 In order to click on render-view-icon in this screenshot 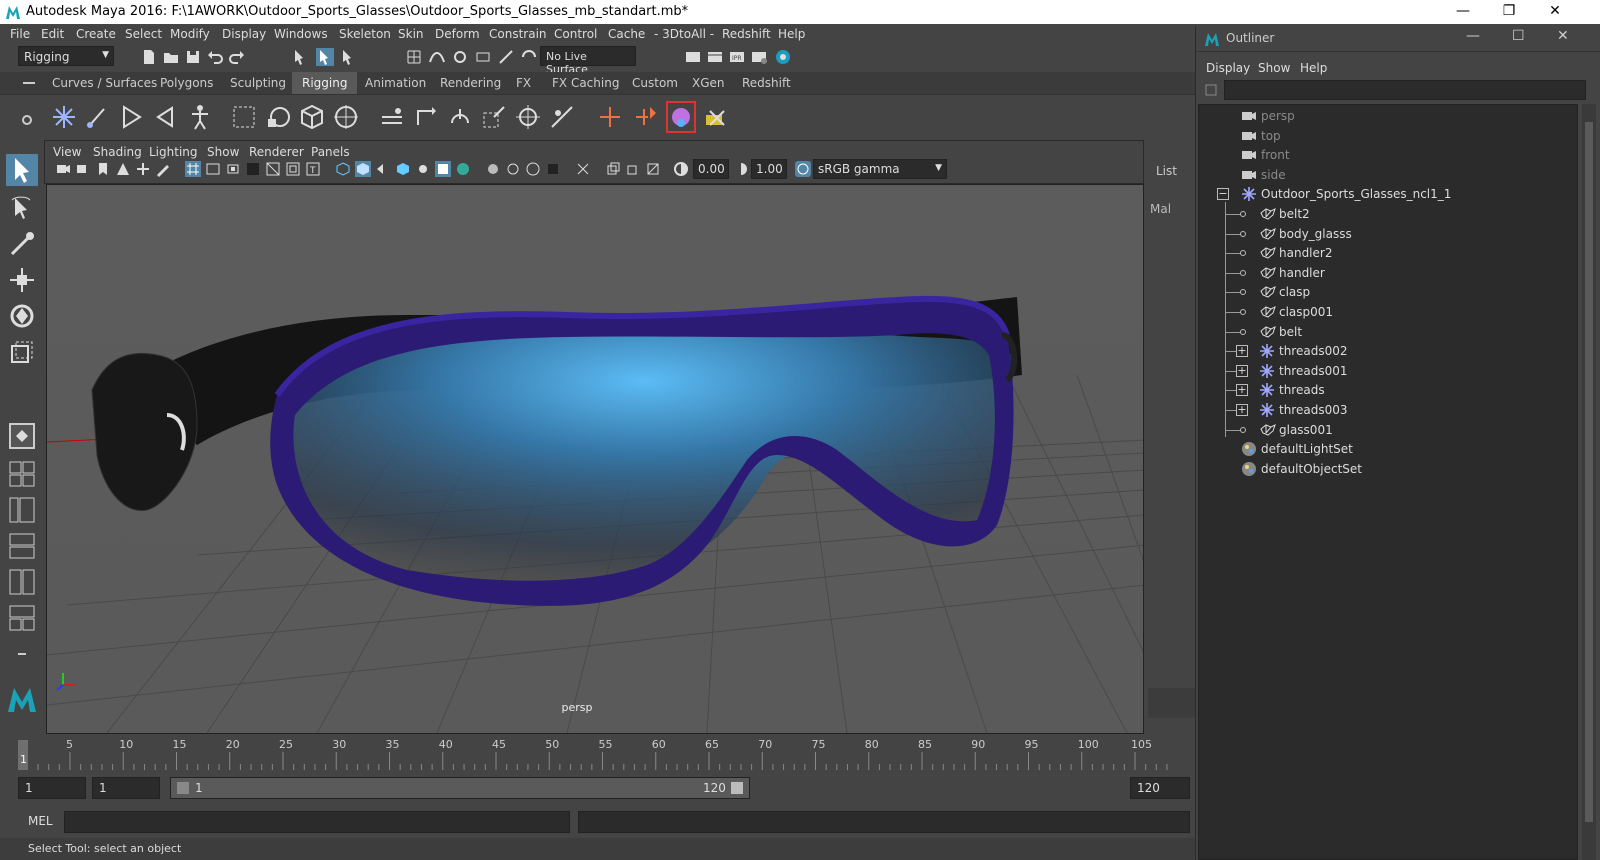, I will do `click(693, 57)`.